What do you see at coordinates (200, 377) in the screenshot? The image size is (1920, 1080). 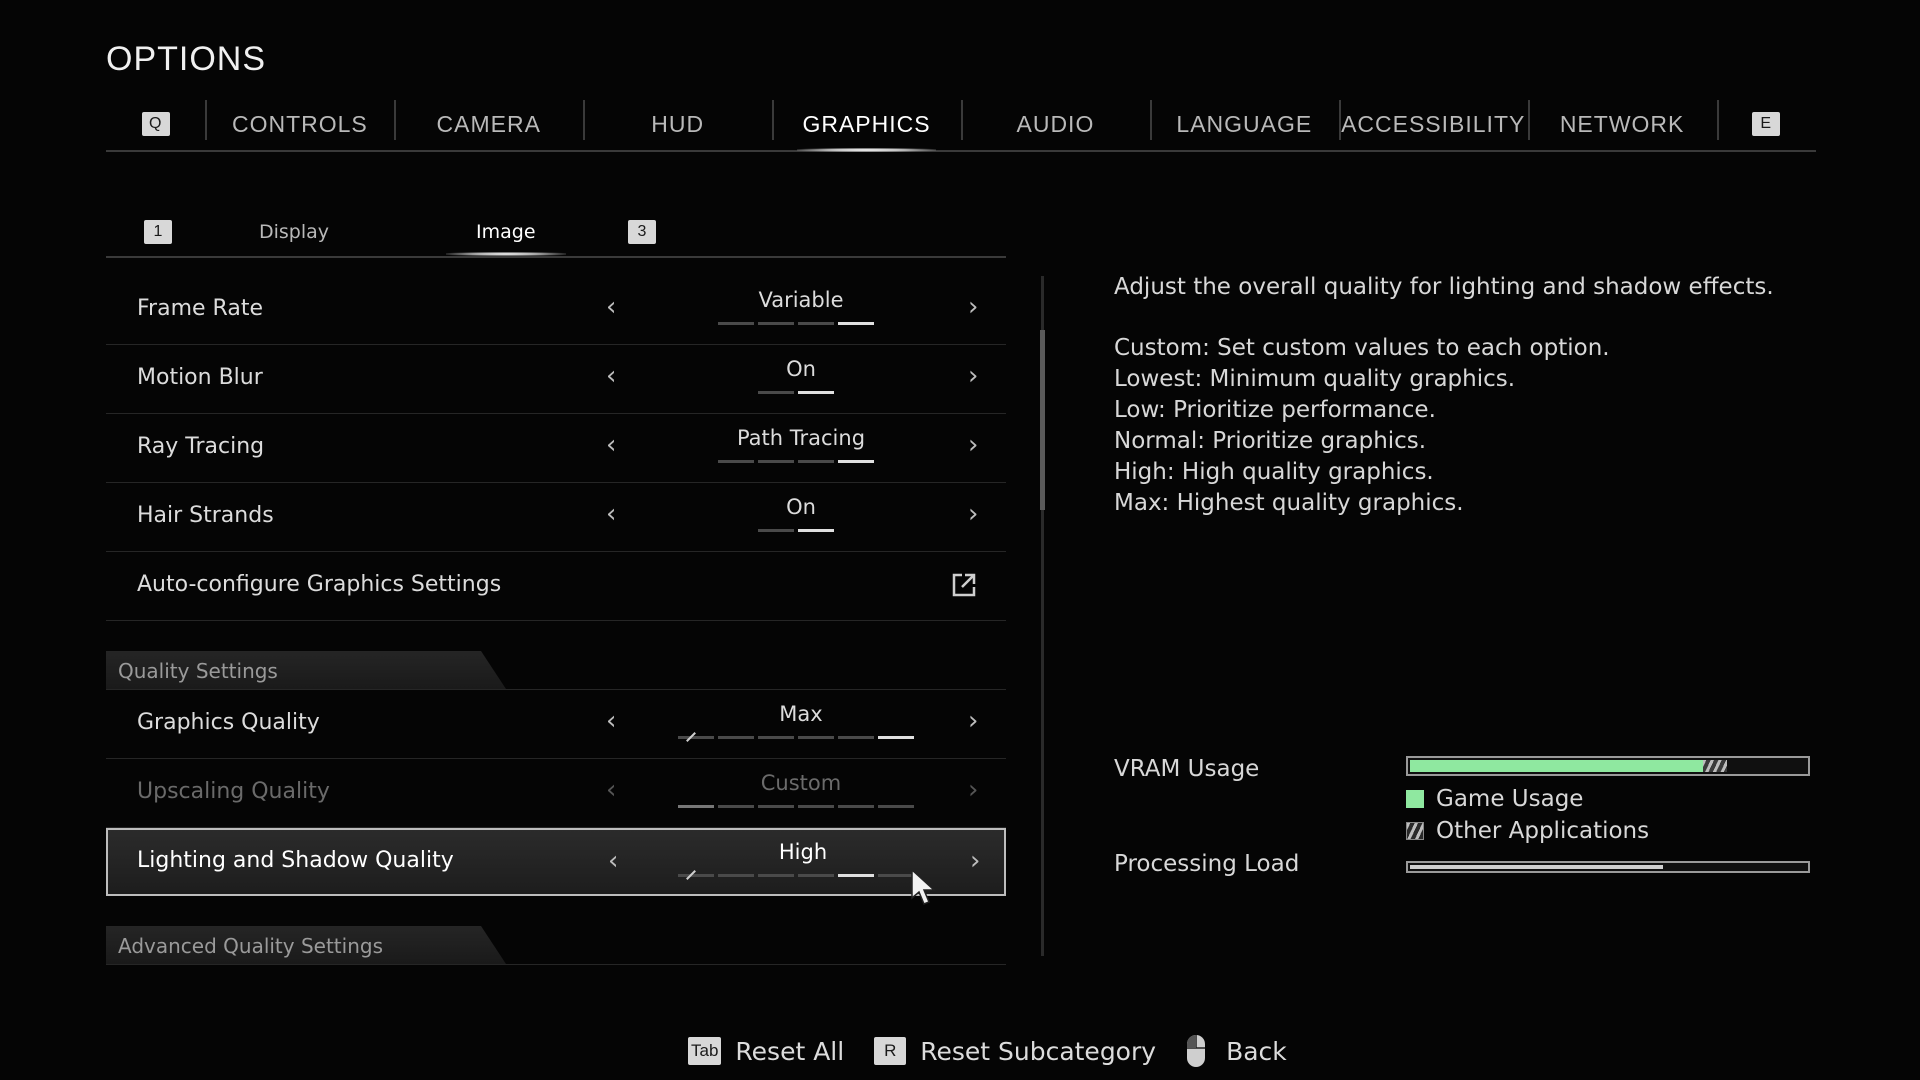 I see `setting-label: Motion Blur` at bounding box center [200, 377].